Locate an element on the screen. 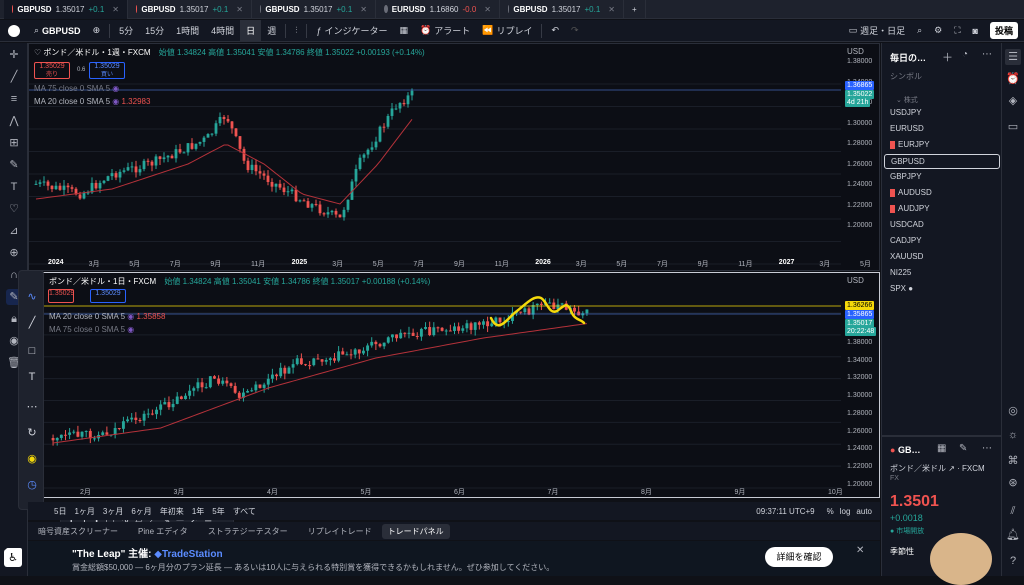  watchlist-item: EURUSD is located at coordinates (907, 128).